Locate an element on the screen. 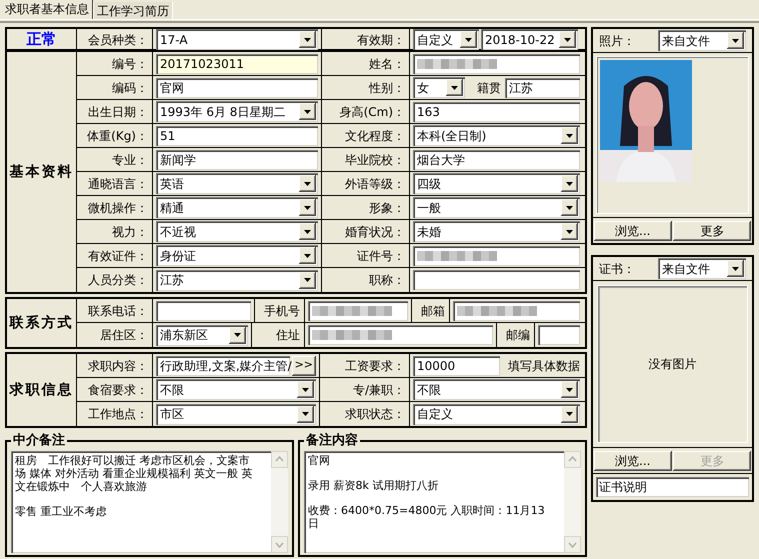  dropdown: 不近视 is located at coordinates (237, 231).